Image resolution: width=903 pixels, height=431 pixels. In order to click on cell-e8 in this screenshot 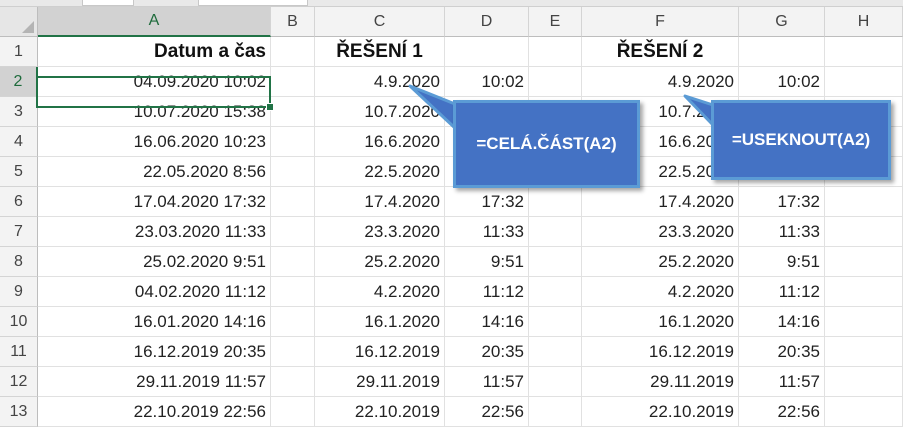, I will do `click(555, 262)`.